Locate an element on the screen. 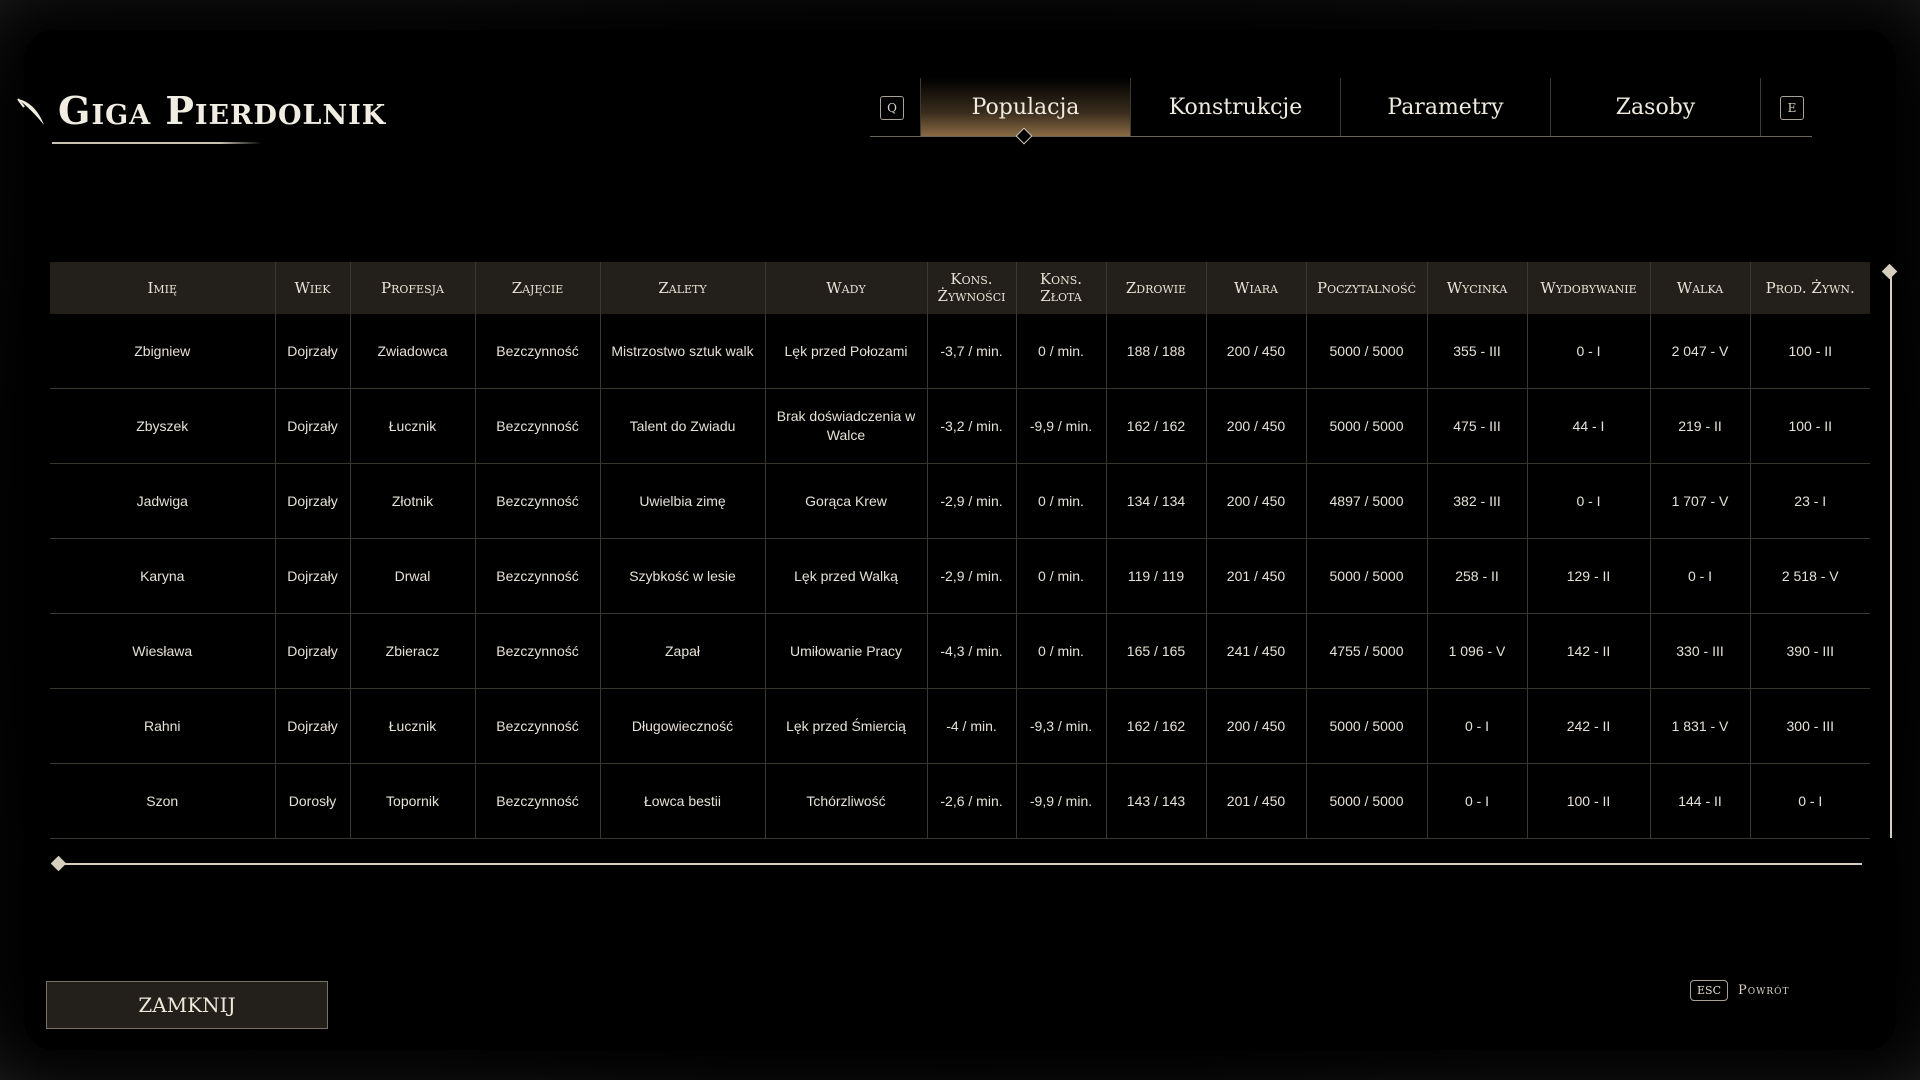  title-text: Giga Pierdolnik is located at coordinates (222, 110).